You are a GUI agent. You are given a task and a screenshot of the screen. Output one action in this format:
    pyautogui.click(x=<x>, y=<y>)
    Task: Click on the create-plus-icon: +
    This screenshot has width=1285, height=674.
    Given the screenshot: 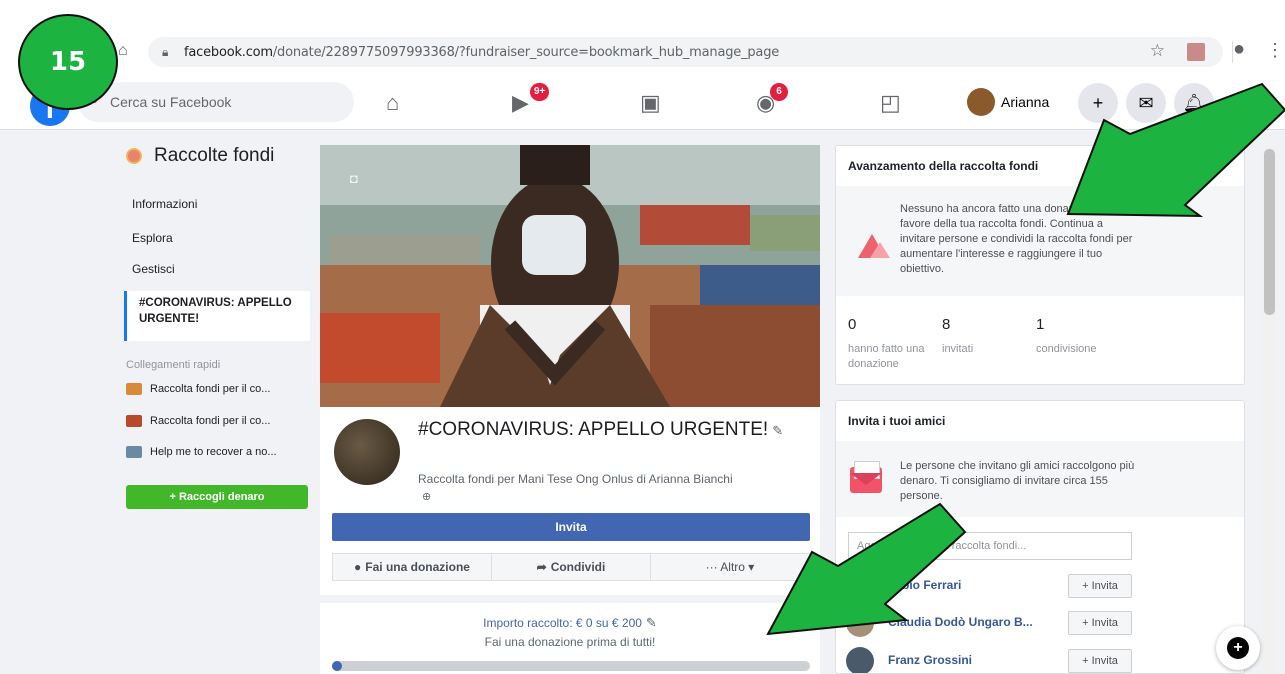 What is the action you would take?
    pyautogui.click(x=1098, y=103)
    